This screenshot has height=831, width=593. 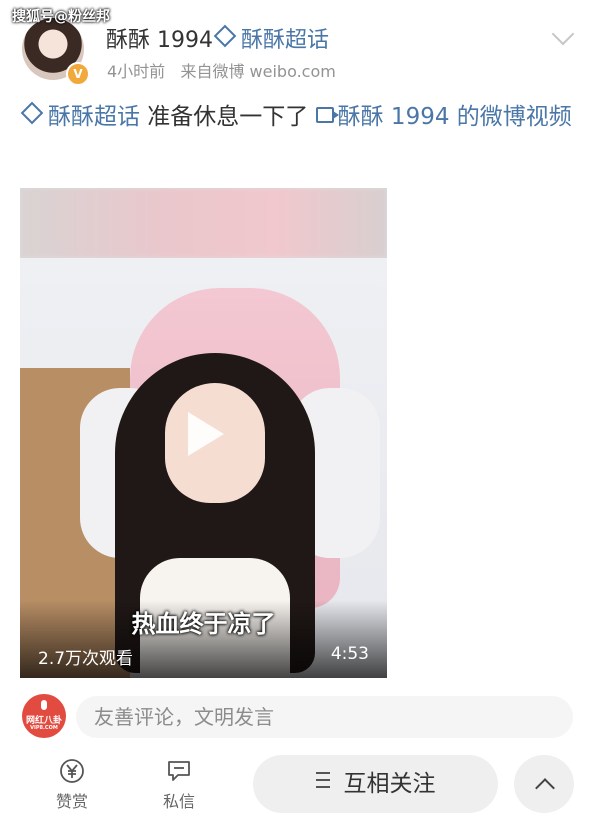 What do you see at coordinates (86, 659) in the screenshot?
I see `video-view-count: 2.7万次观看` at bounding box center [86, 659].